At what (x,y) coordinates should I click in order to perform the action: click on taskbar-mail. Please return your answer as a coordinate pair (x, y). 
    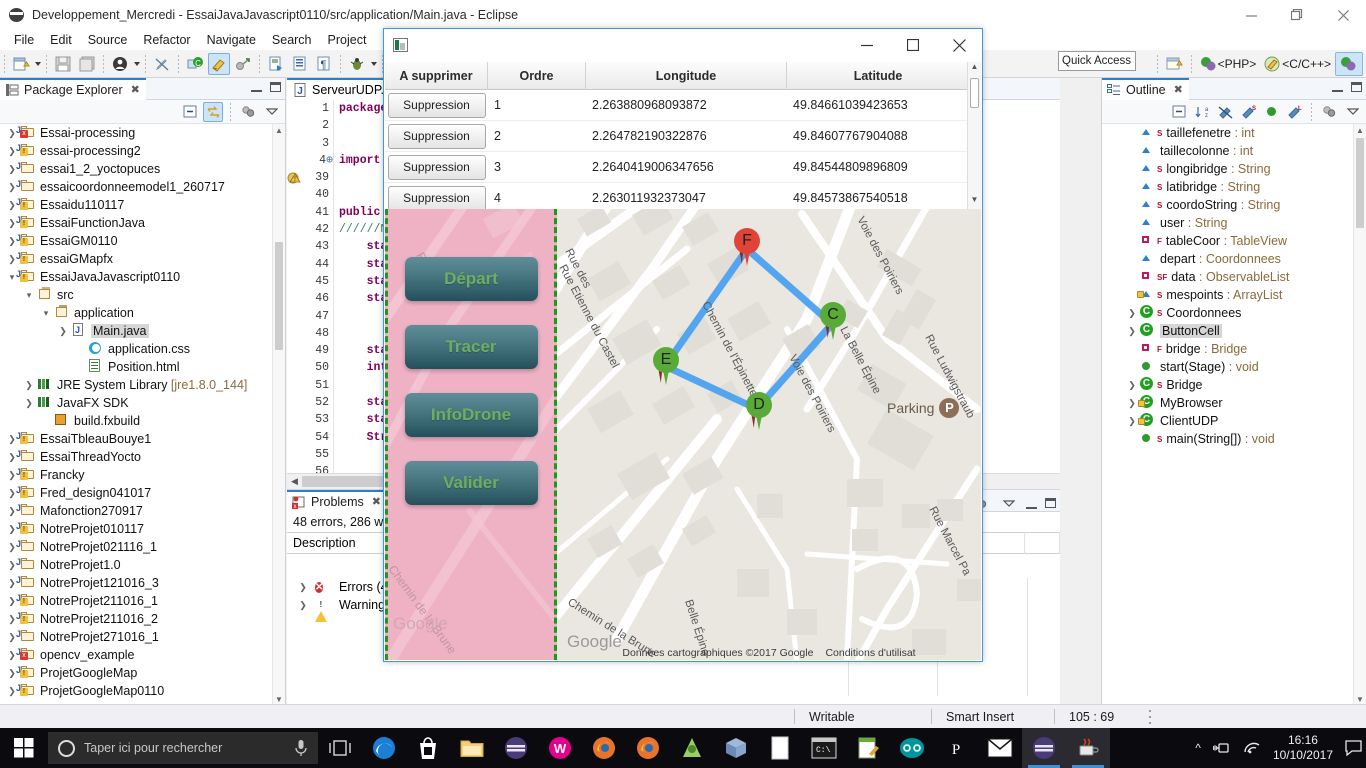
    Looking at the image, I should click on (1000, 748).